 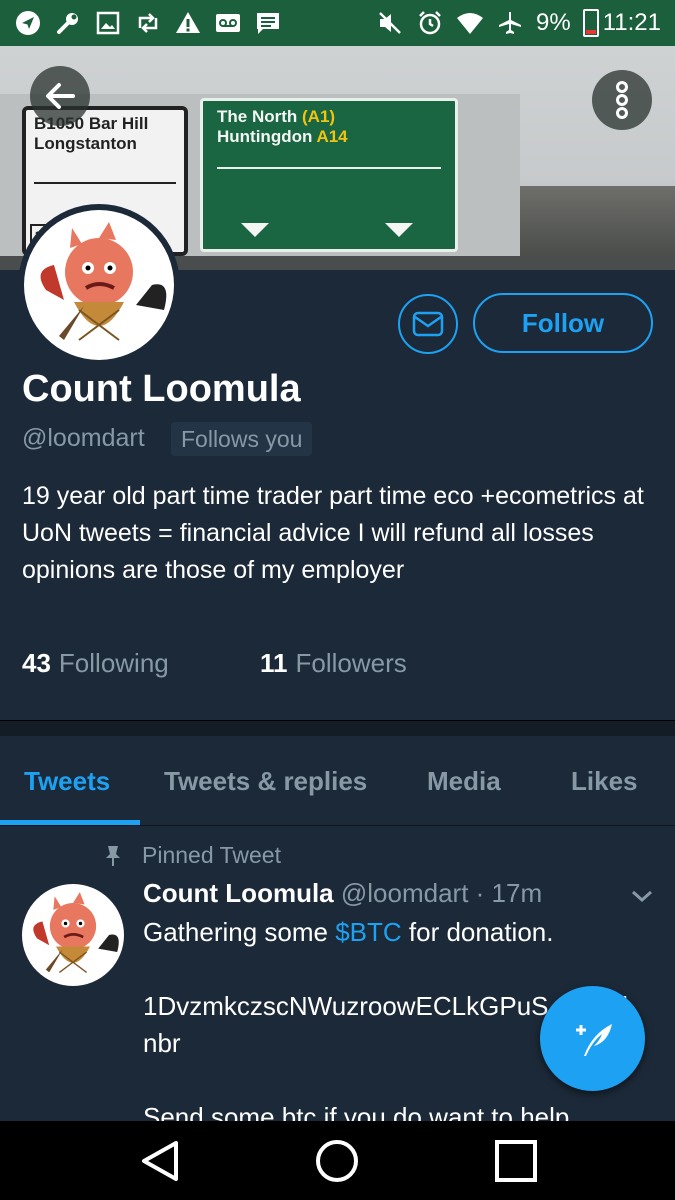 I want to click on follow-button: Follow, so click(x=563, y=323).